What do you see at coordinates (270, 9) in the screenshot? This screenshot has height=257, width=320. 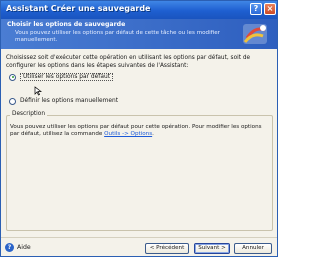 I see `close-button: ×` at bounding box center [270, 9].